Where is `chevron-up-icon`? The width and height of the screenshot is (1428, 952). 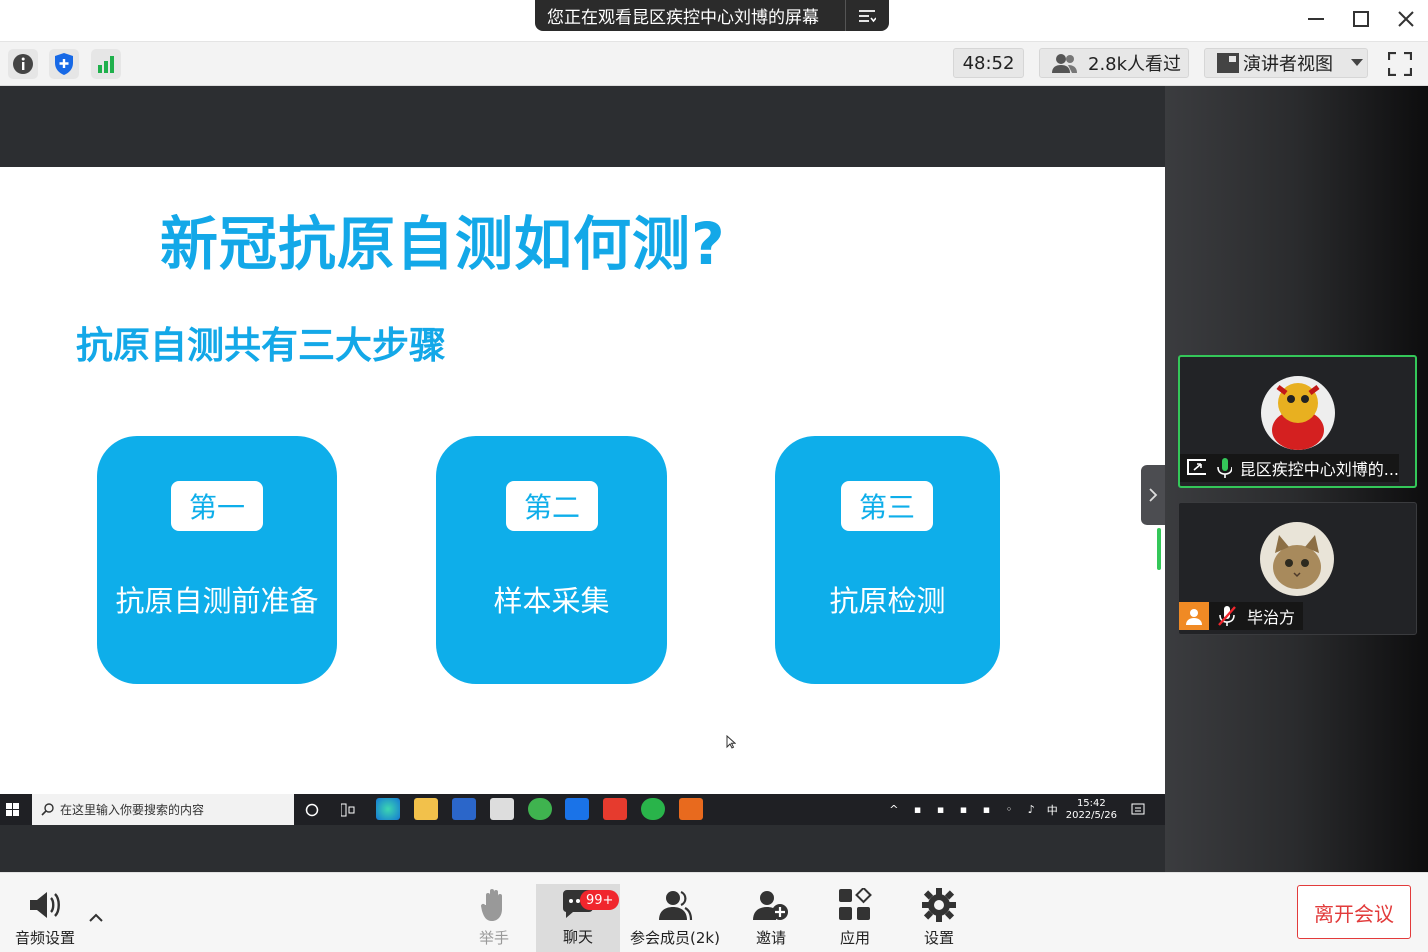
chevron-up-icon is located at coordinates (96, 918).